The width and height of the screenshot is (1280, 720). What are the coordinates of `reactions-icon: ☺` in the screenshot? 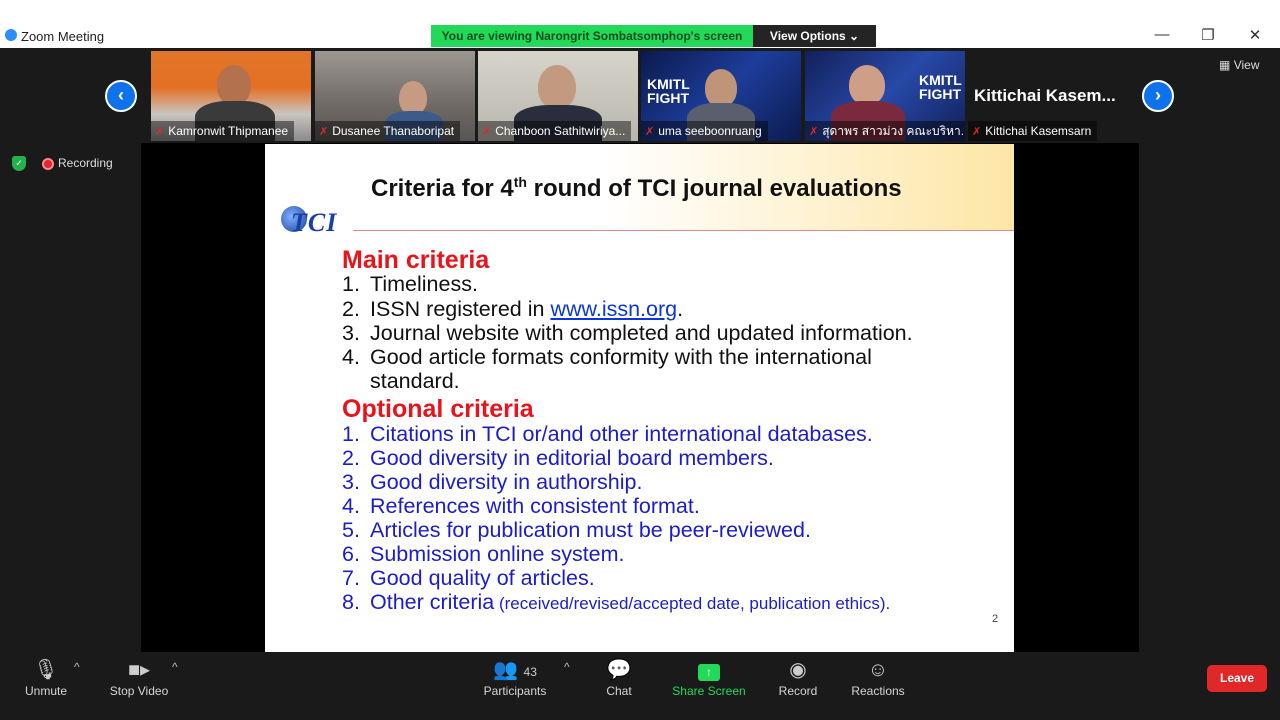 It's located at (878, 670).